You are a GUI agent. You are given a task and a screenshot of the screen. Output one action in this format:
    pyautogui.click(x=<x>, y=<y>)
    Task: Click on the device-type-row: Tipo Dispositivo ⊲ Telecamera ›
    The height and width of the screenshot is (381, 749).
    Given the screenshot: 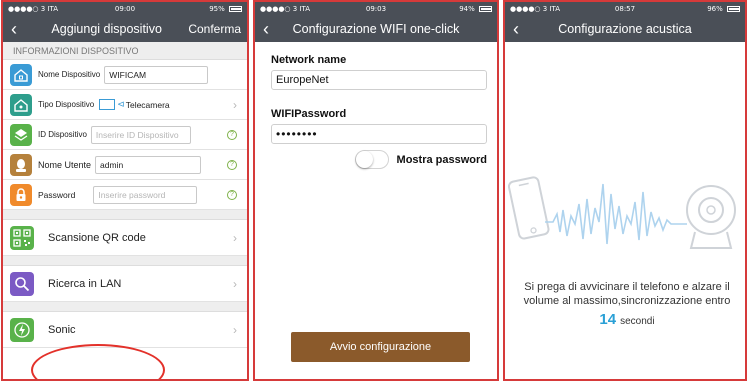 What is the action you would take?
    pyautogui.click(x=125, y=105)
    